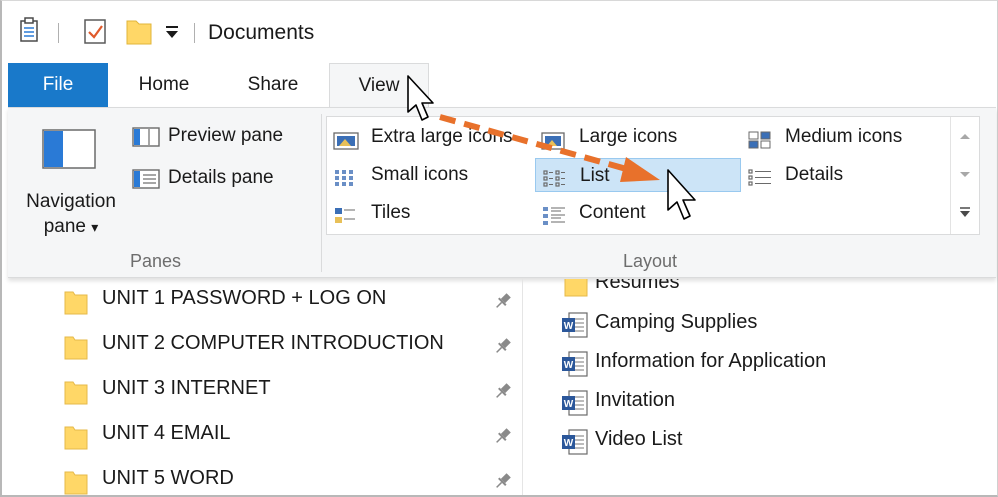 This screenshot has width=998, height=497. I want to click on preview-pane-icon, so click(146, 142).